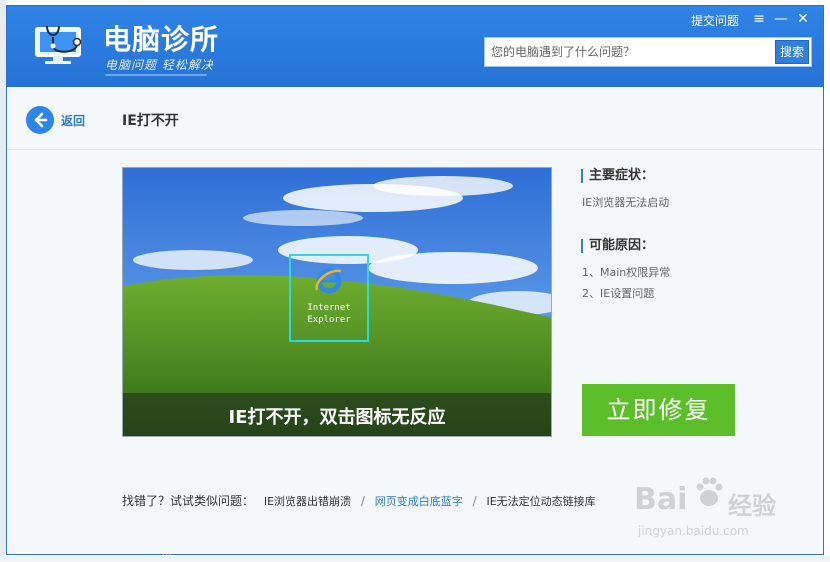 This screenshot has width=830, height=562. What do you see at coordinates (167, 555) in the screenshot?
I see `background-text-fragment: ···` at bounding box center [167, 555].